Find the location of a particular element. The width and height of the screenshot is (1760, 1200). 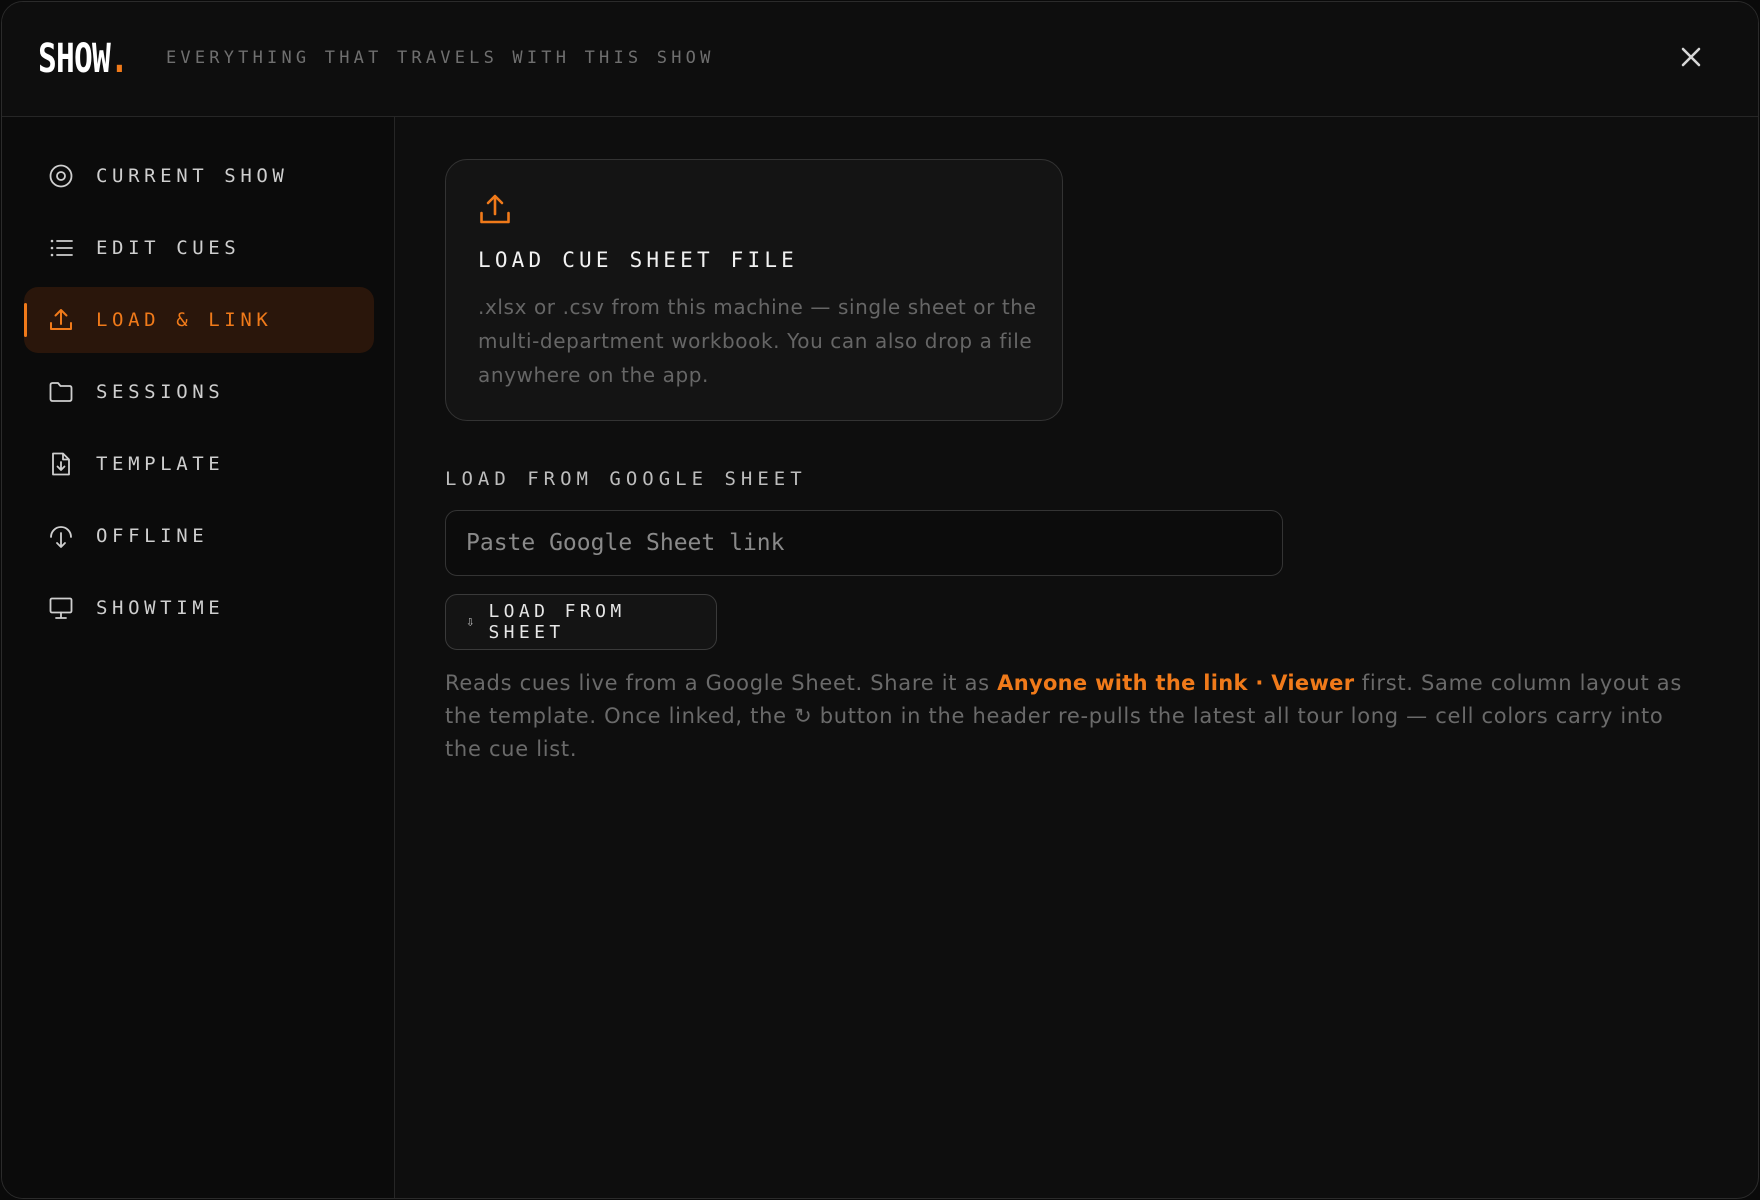

close-button is located at coordinates (1691, 57).